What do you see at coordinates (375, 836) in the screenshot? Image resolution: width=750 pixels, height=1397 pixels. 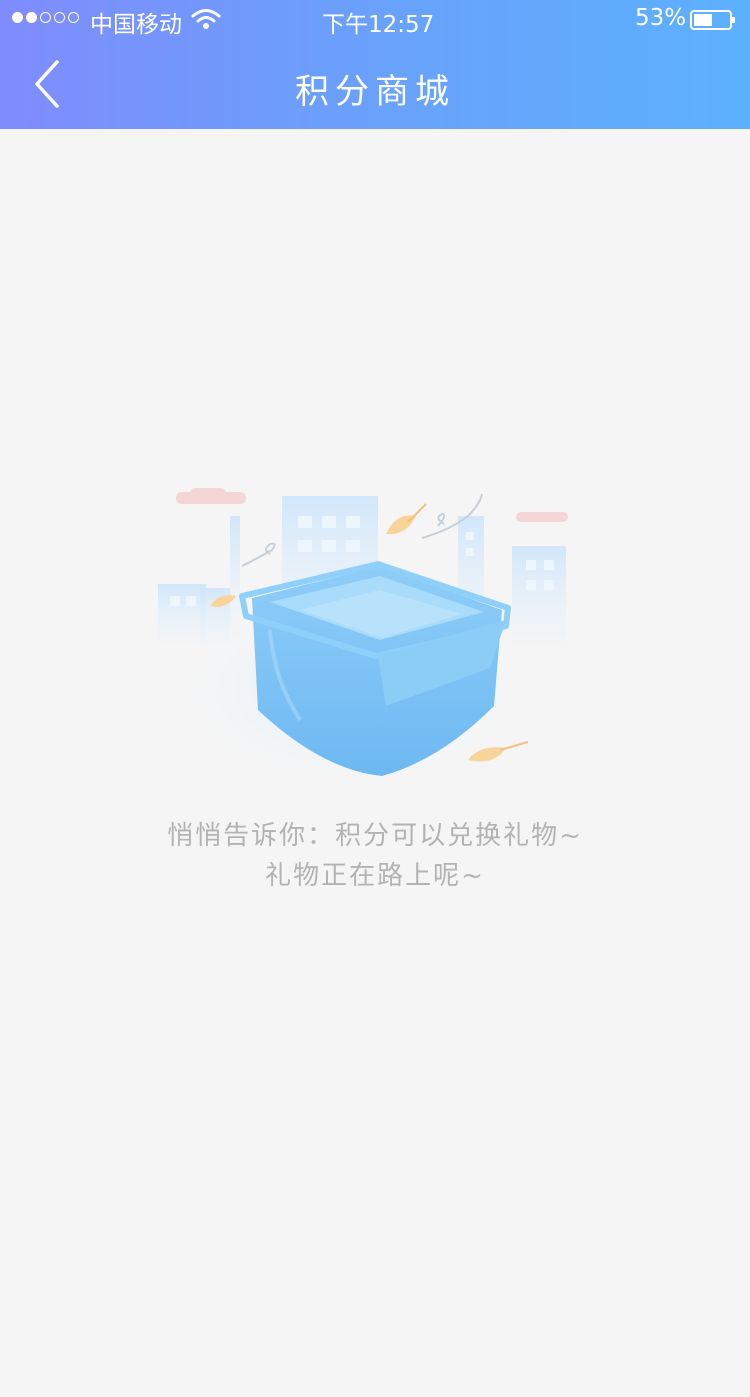 I see `empty-state-message: 悄悄告诉你：积分可以兑换礼物~` at bounding box center [375, 836].